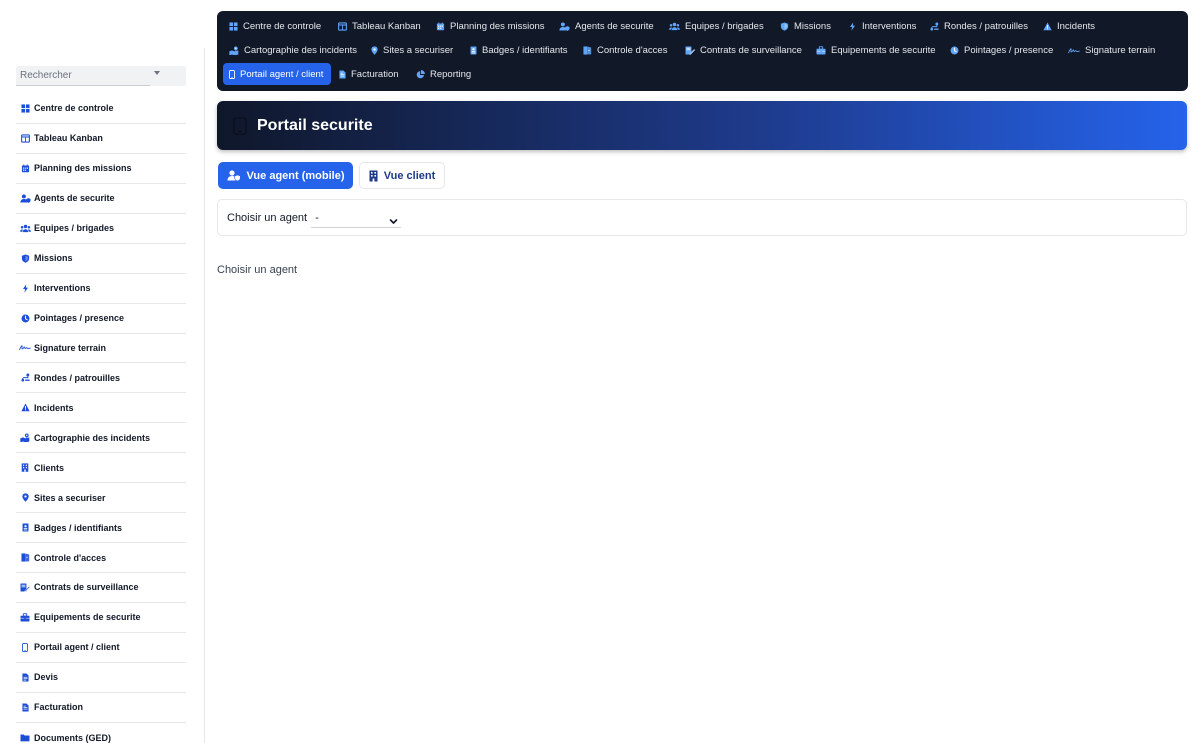  I want to click on sidebar-item-label: Sites a securiser, so click(70, 497).